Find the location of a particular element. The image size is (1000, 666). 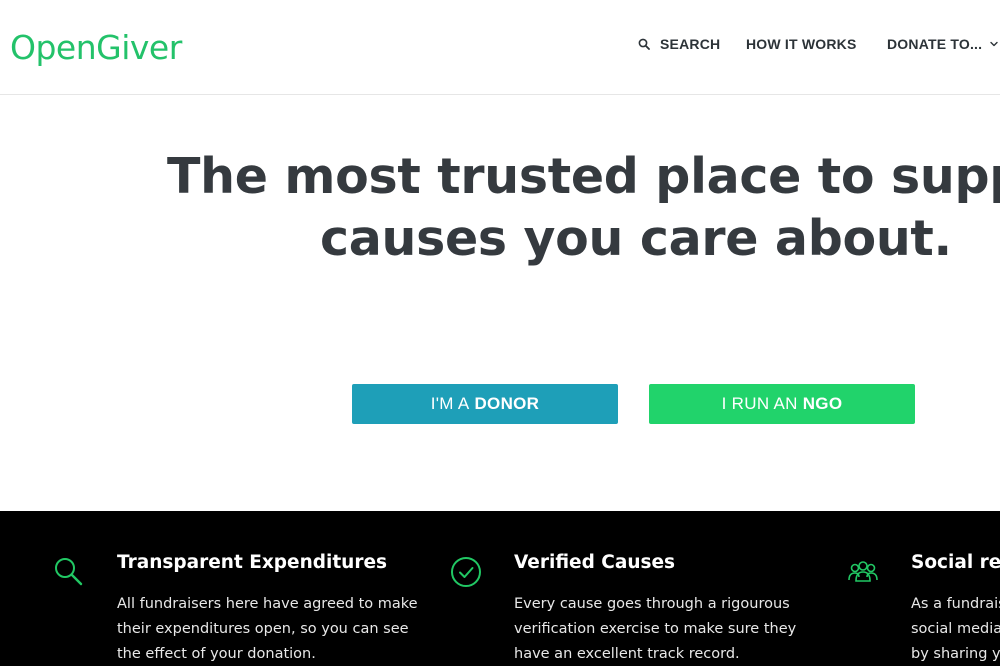

check-circle-icon is located at coordinates (466, 572).